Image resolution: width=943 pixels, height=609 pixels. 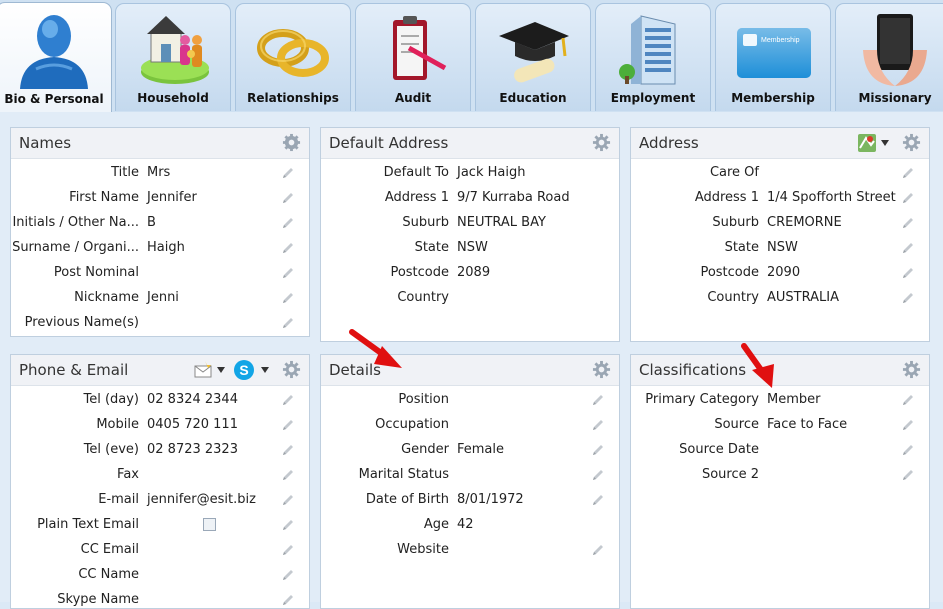 I want to click on field-value: 0405 720 111, so click(x=192, y=424).